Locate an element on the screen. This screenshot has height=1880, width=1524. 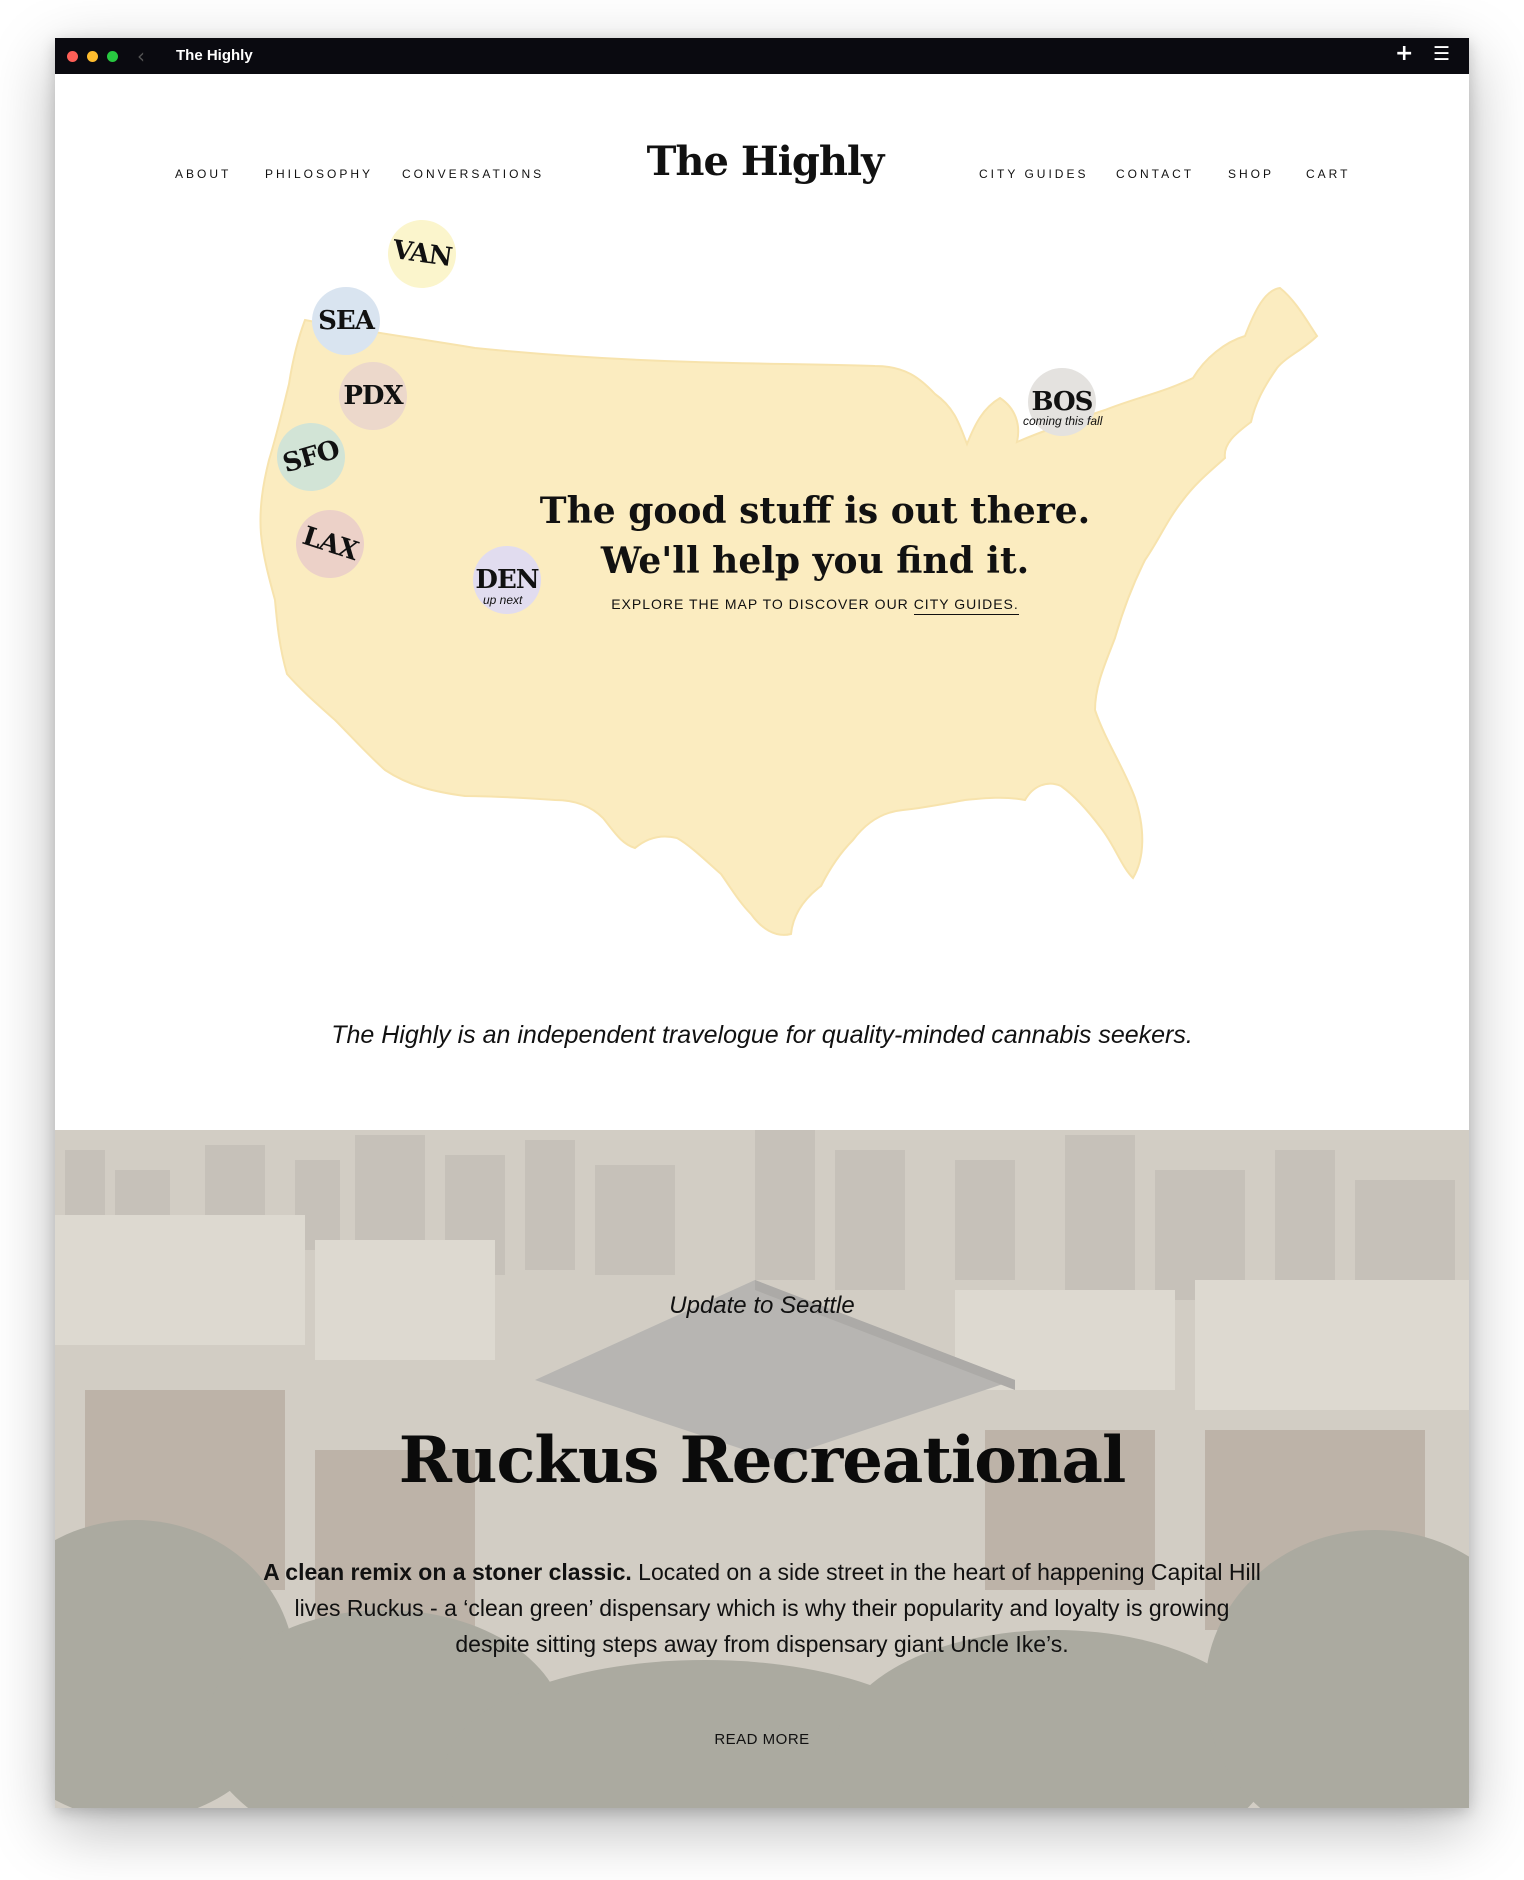
nav-contact: CONTACT is located at coordinates (1155, 174).